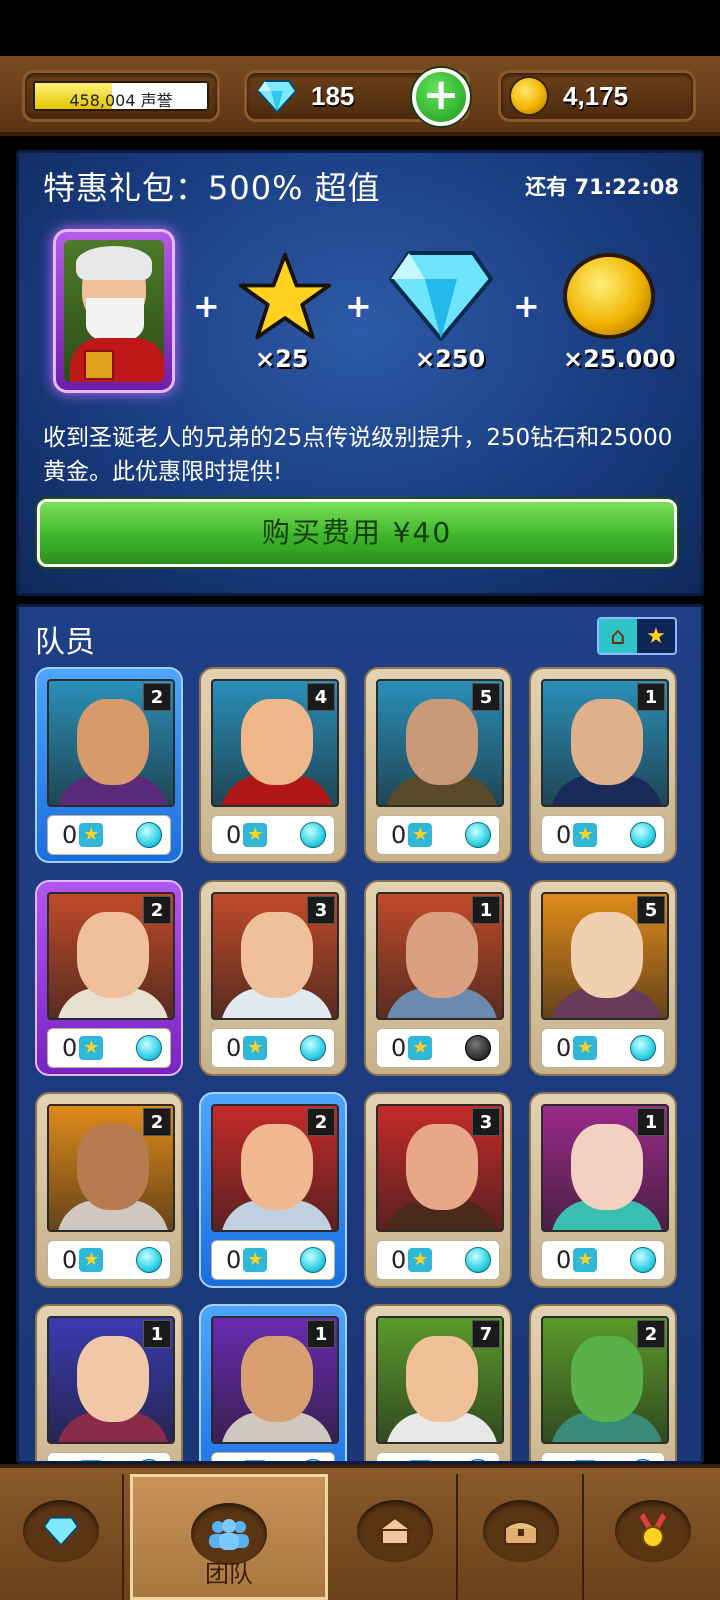 This screenshot has width=720, height=1600. Describe the element at coordinates (618, 636) in the screenshot. I see `home-sort-icon: ⌂` at that location.